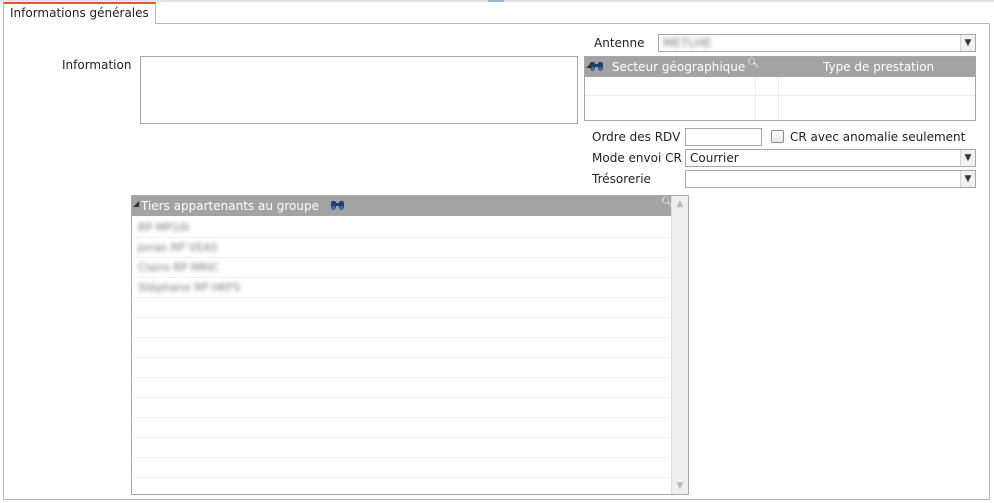 The image size is (994, 503). Describe the element at coordinates (338, 207) in the screenshot. I see `binoculars-icon` at that location.